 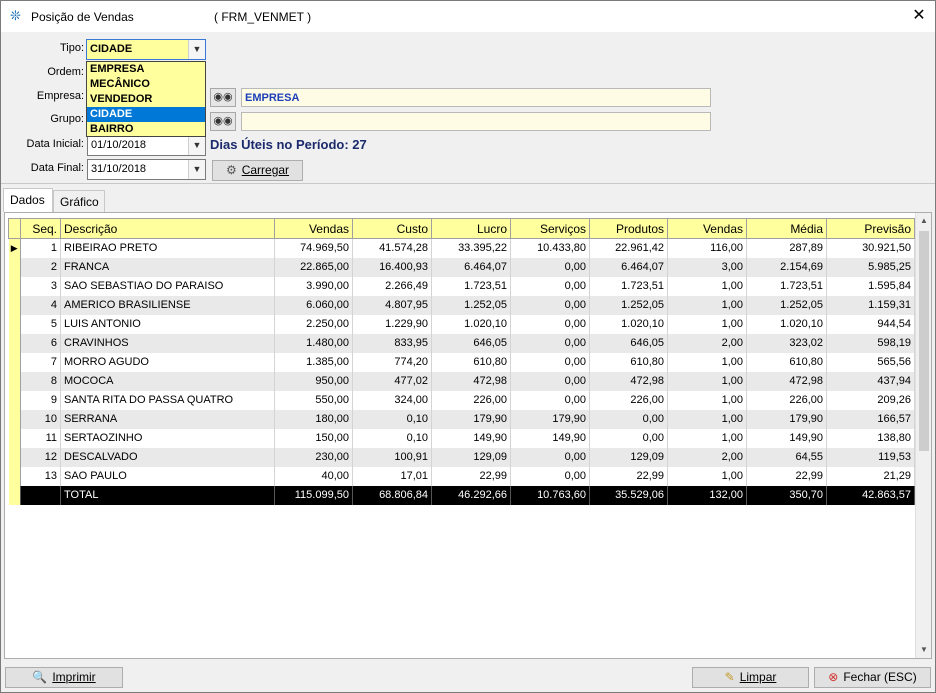 What do you see at coordinates (40, 343) in the screenshot?
I see `table-cell: 6` at bounding box center [40, 343].